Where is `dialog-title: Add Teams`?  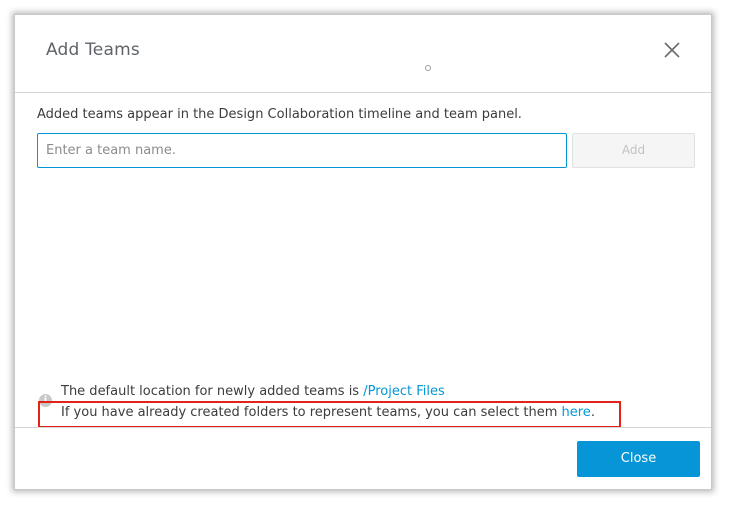 dialog-title: Add Teams is located at coordinates (93, 50).